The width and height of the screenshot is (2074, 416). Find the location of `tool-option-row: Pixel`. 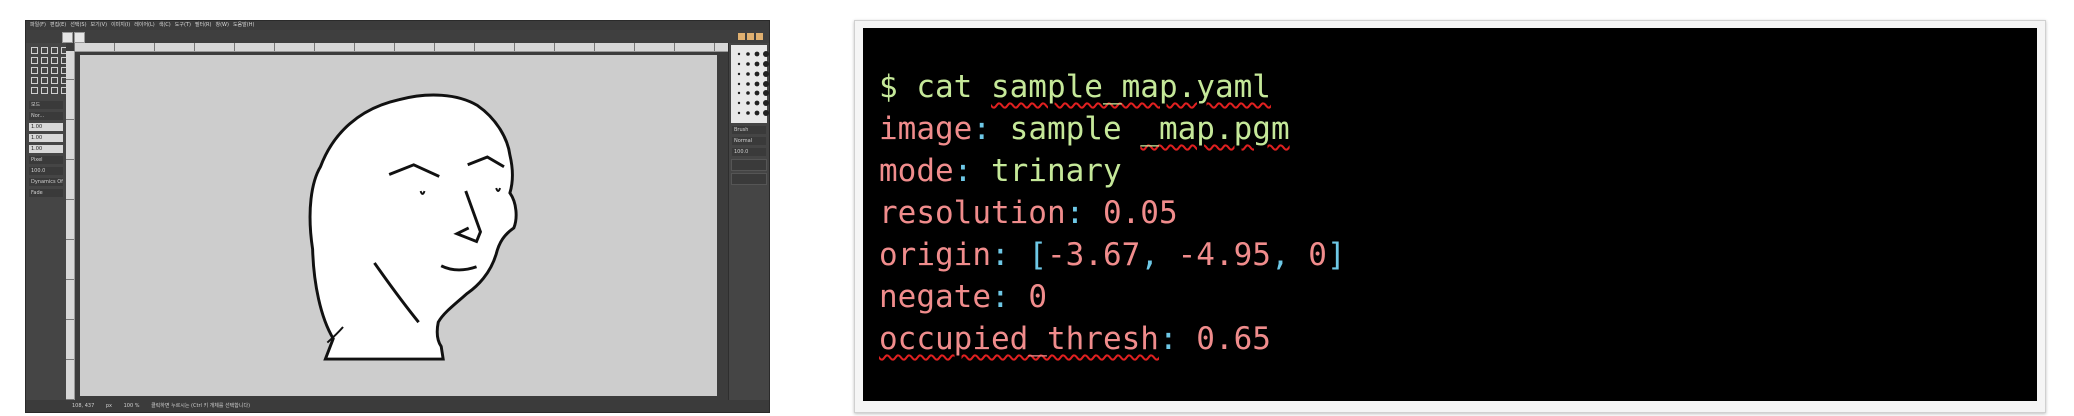

tool-option-row: Pixel is located at coordinates (46, 160).